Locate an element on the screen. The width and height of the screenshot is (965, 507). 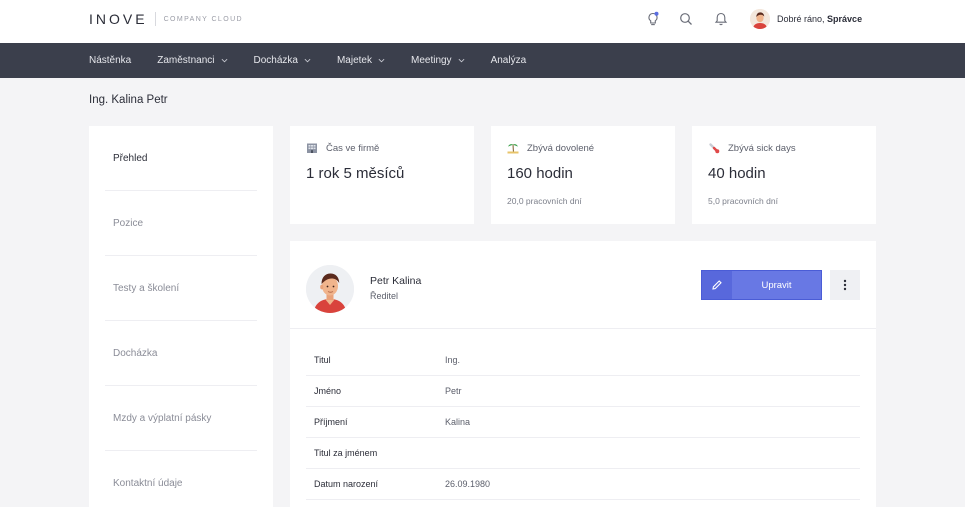
nav-item-analyza: Analýza is located at coordinates (509, 60).